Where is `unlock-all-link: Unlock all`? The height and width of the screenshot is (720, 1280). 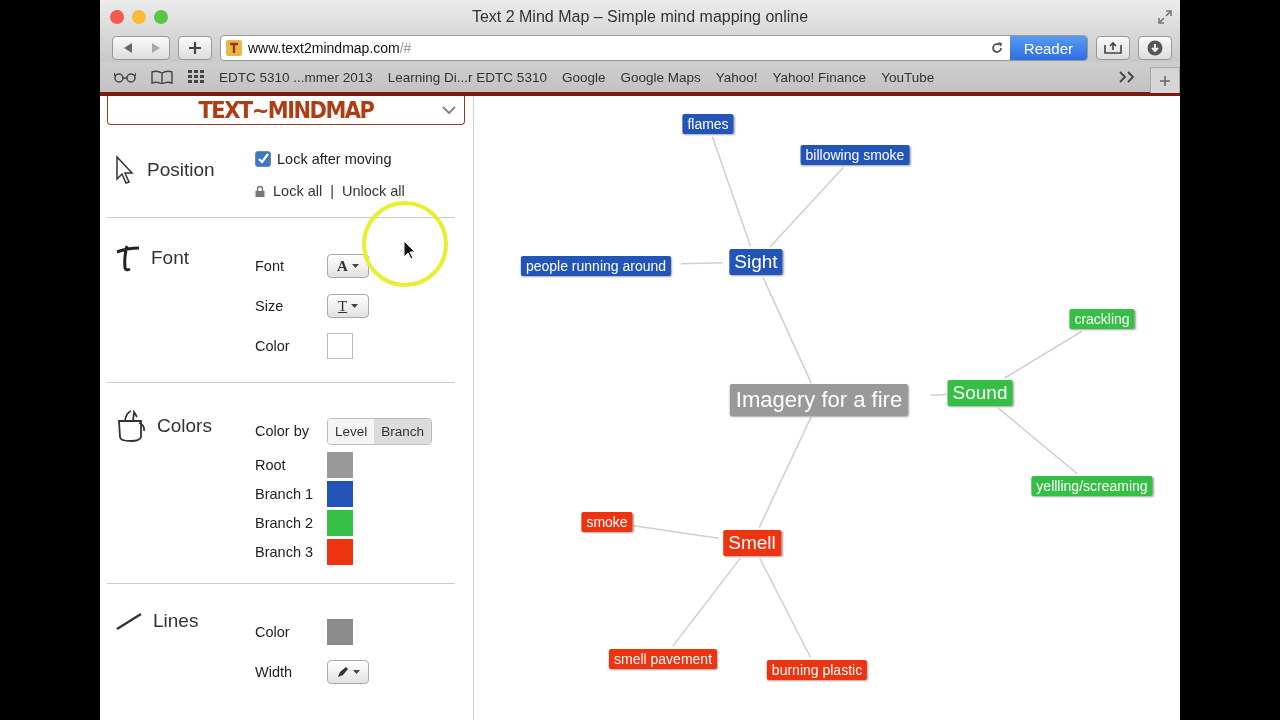
unlock-all-link: Unlock all is located at coordinates (373, 191).